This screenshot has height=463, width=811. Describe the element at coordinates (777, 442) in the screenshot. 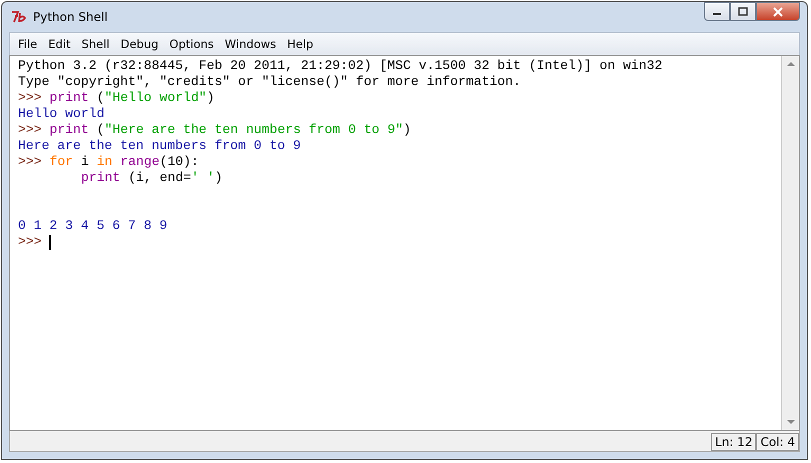

I see `column-number-status: Col: 4` at that location.